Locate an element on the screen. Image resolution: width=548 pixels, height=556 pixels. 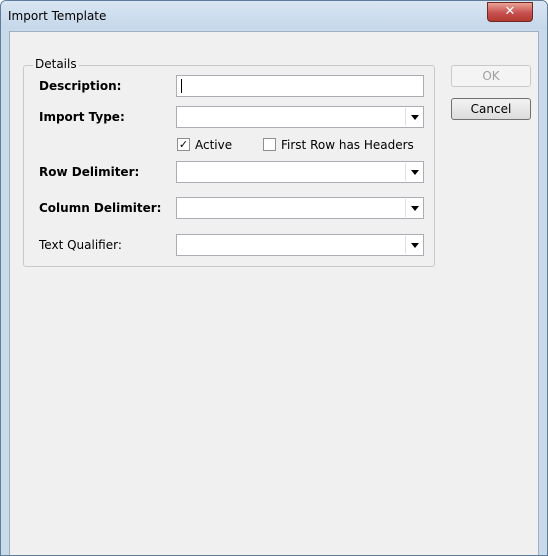
row-delimiter-label: Row Delimiter: is located at coordinates (89, 172).